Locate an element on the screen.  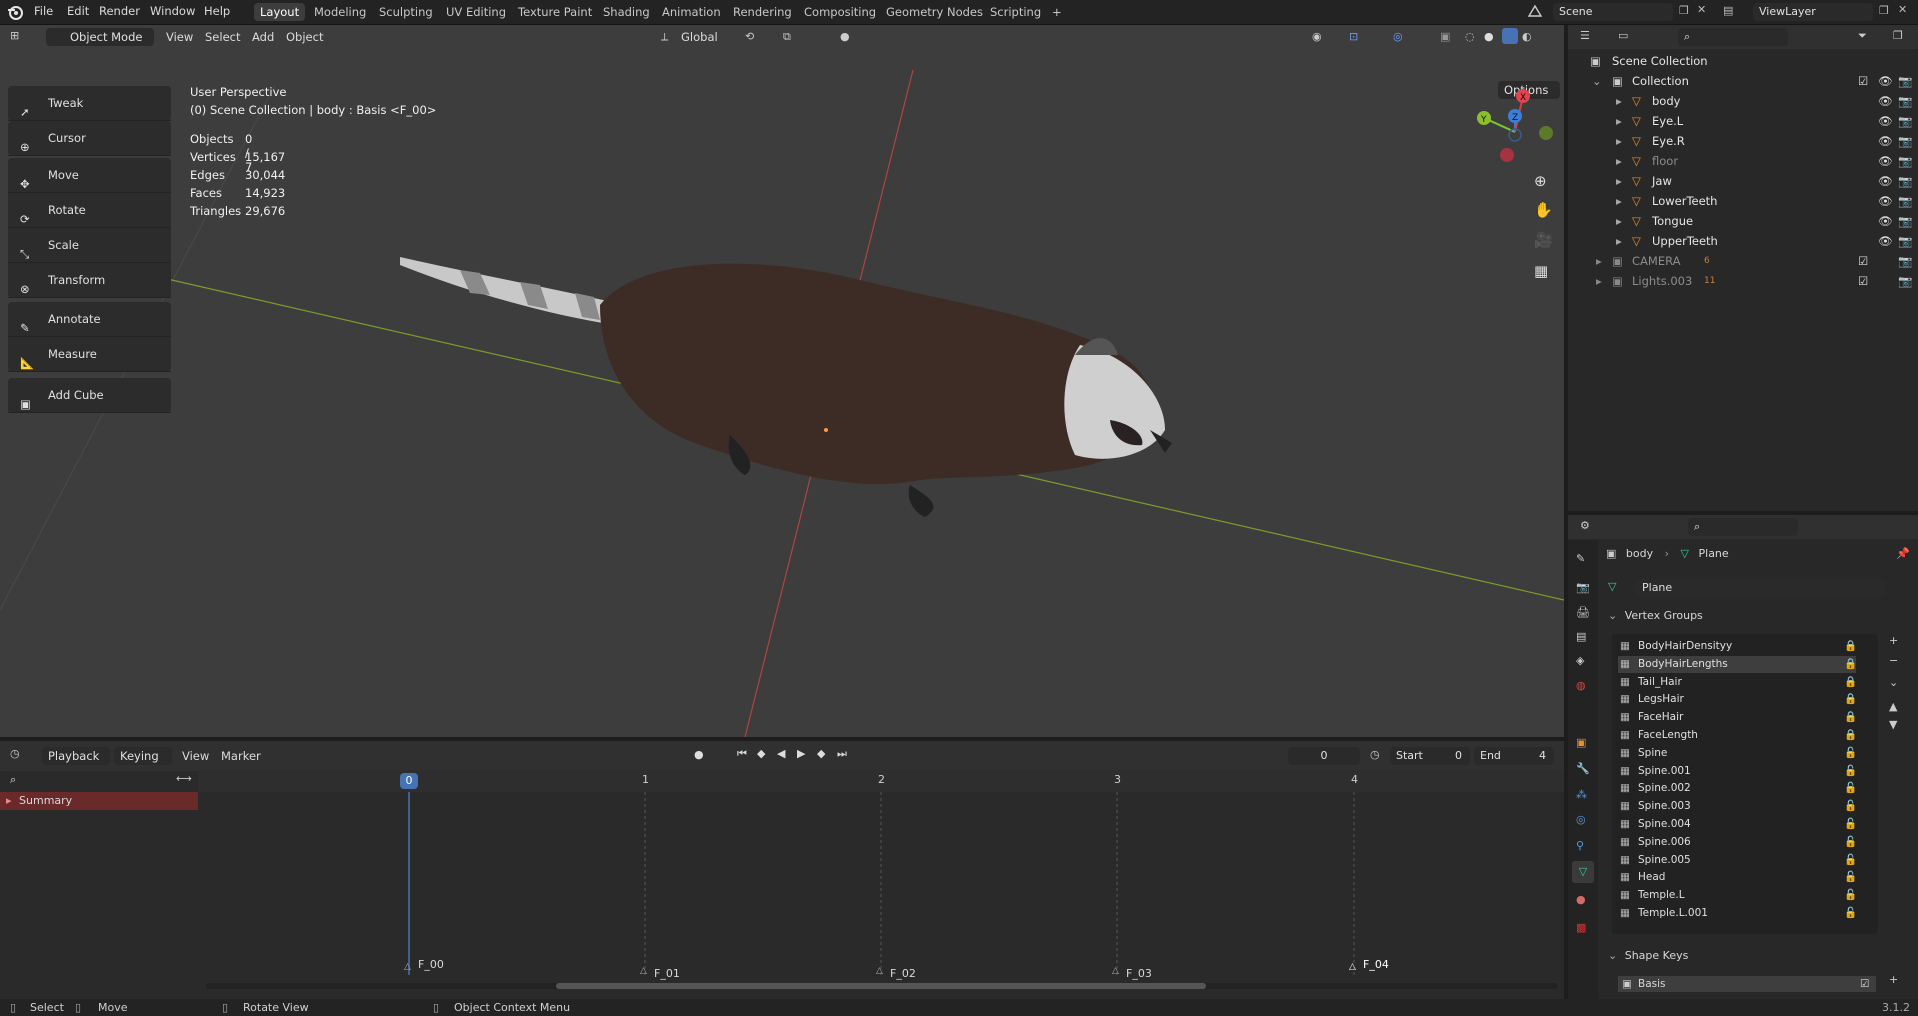
view-layer-icon: ▤ is located at coordinates (1728, 10).